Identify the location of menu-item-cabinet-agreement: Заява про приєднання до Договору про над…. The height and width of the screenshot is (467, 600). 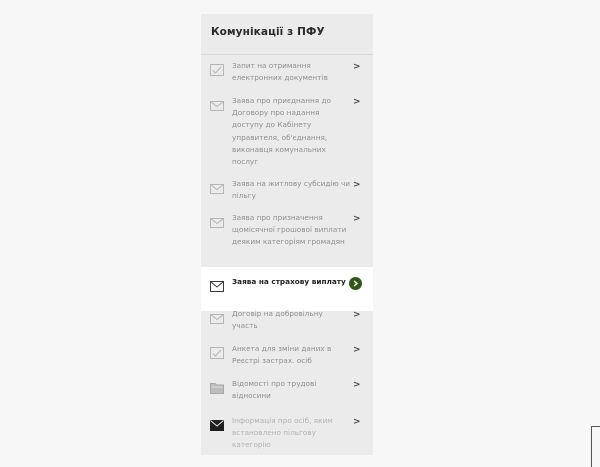
(287, 133).